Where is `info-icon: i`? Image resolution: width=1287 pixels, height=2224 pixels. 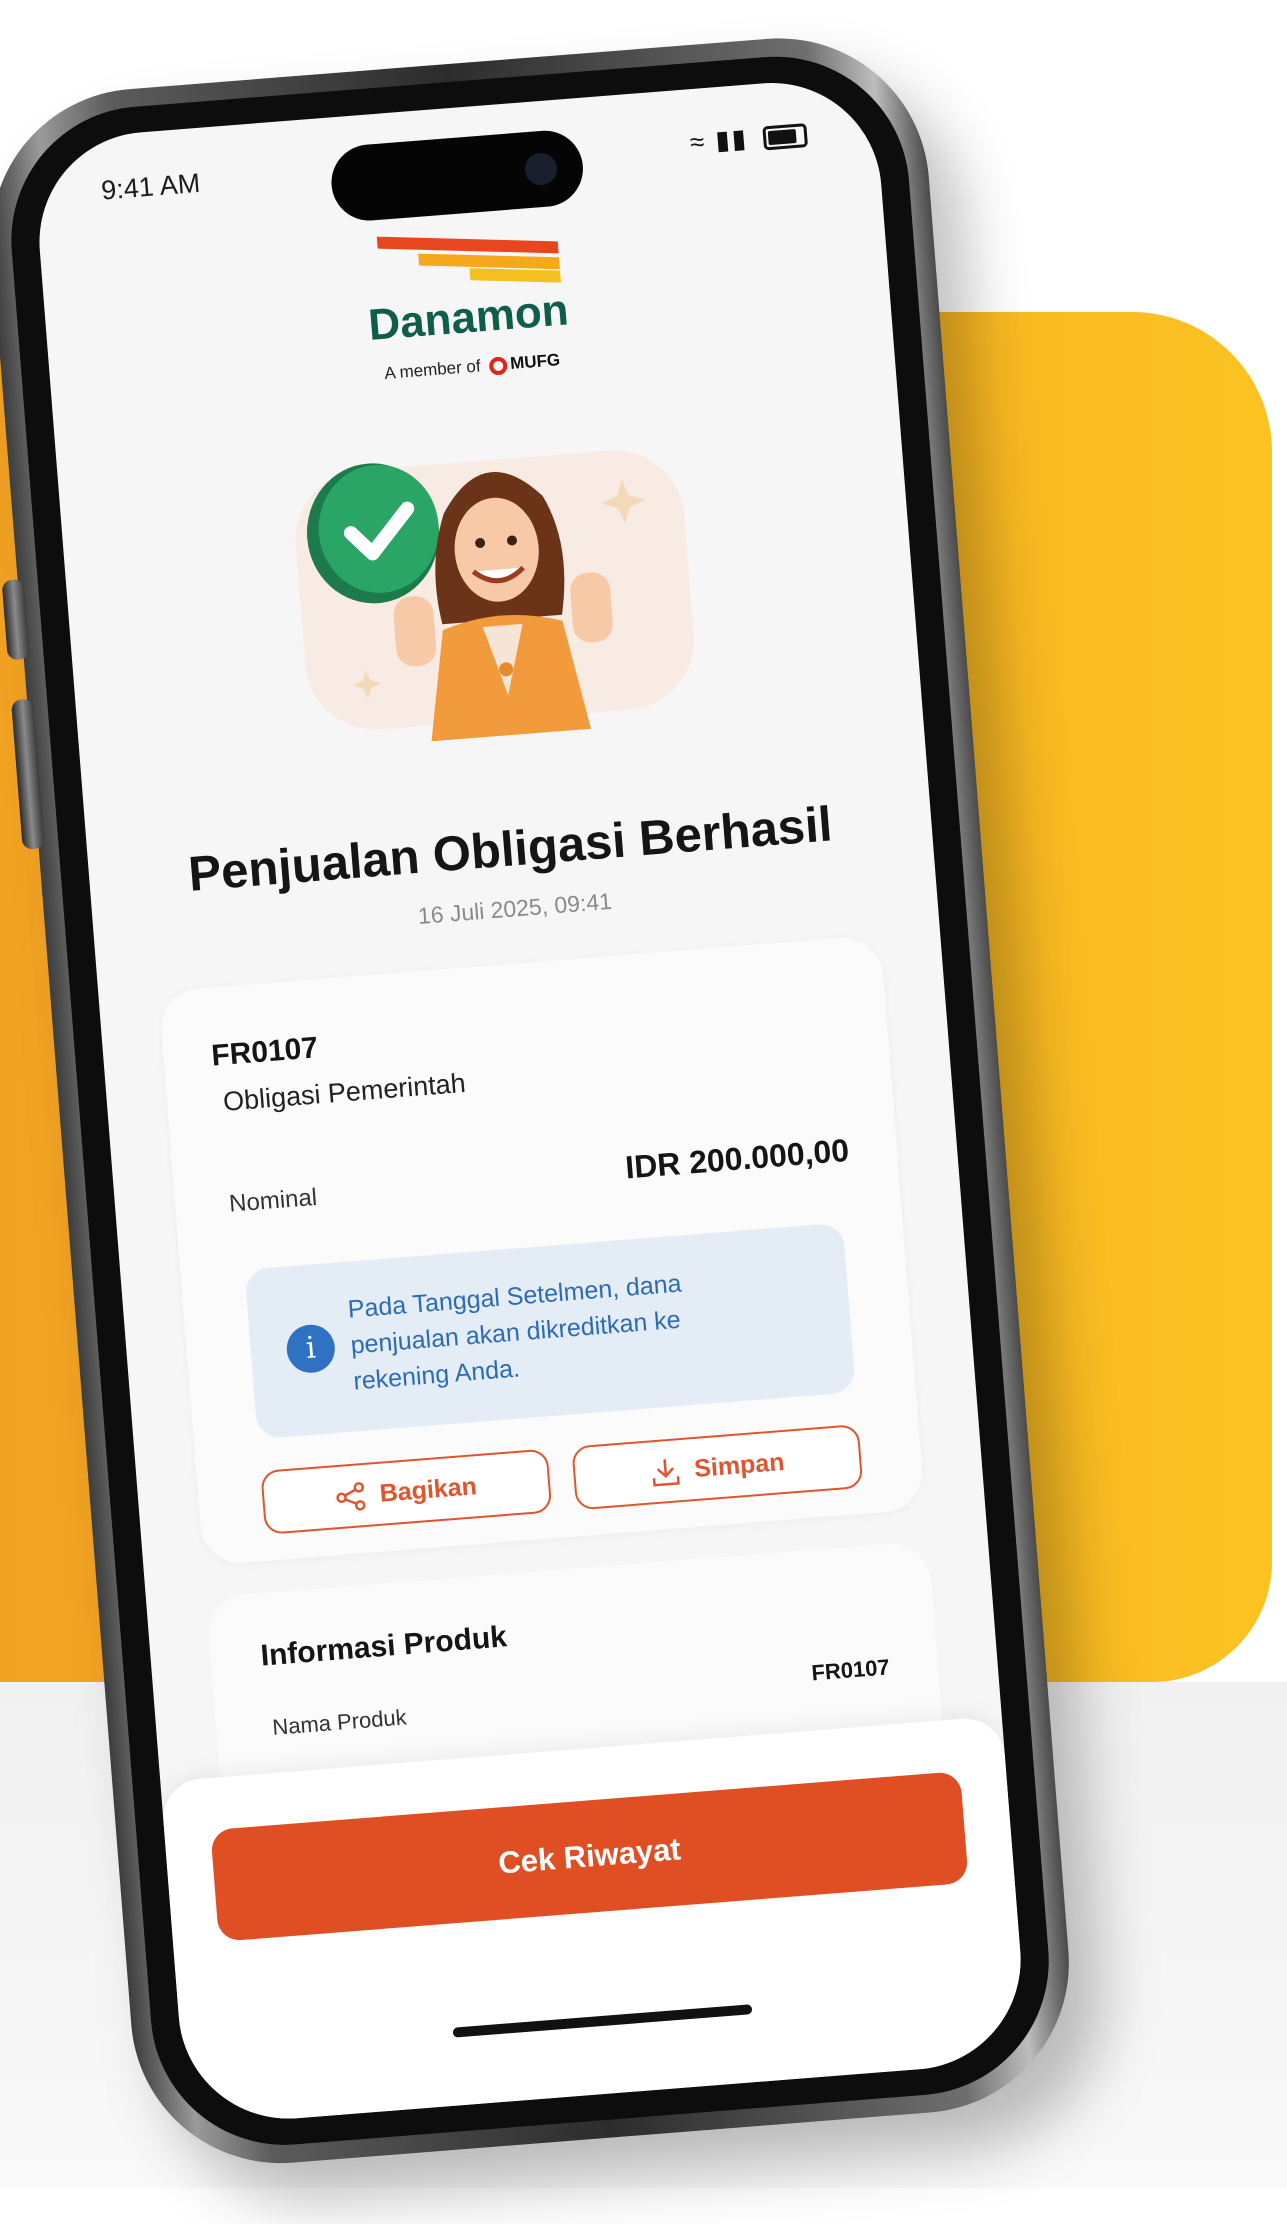 info-icon: i is located at coordinates (311, 1348).